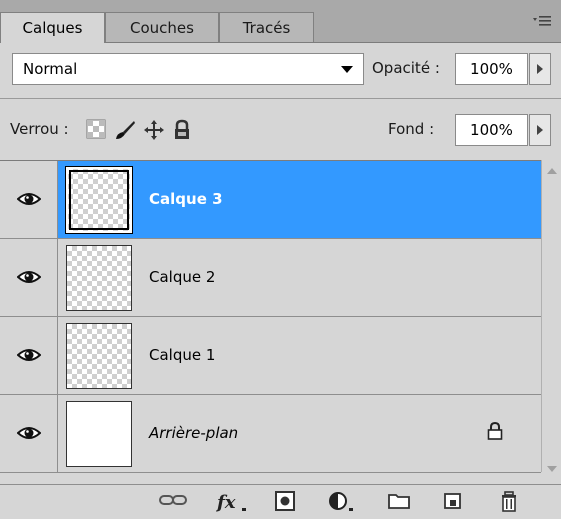 This screenshot has width=561, height=519. I want to click on layer-name: Arrière-plan, so click(193, 433).